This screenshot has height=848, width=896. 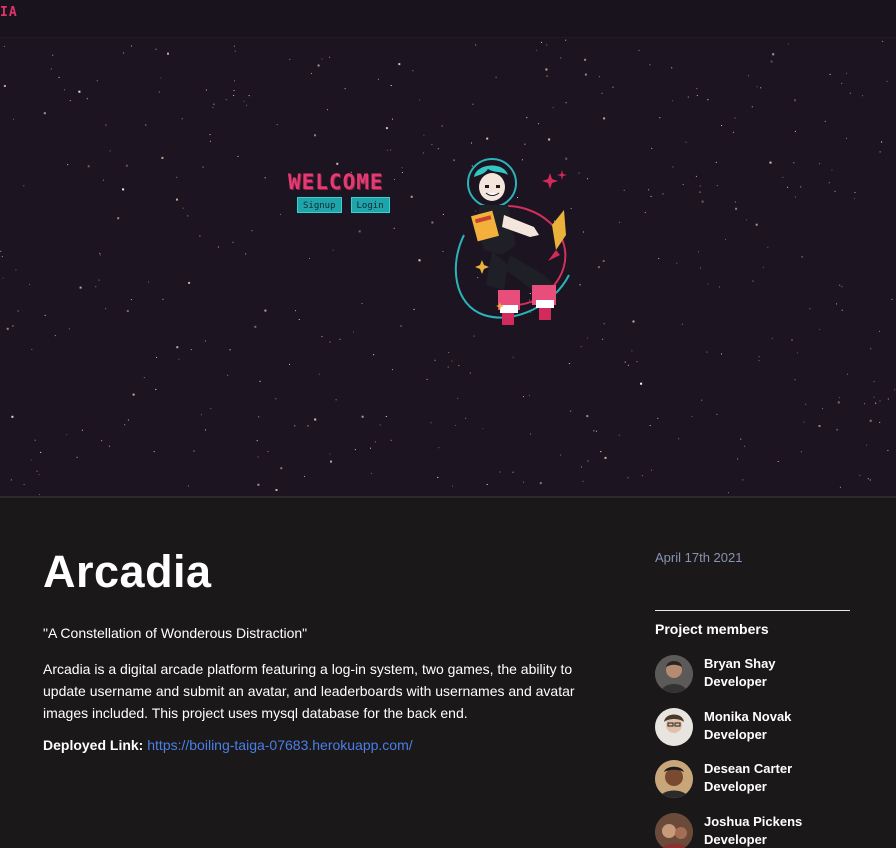 What do you see at coordinates (735, 786) in the screenshot?
I see `member-role: Developer` at bounding box center [735, 786].